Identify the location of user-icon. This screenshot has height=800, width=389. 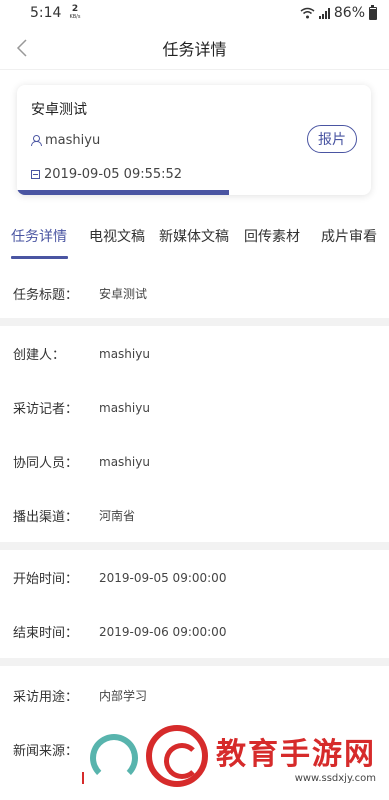
(36, 140).